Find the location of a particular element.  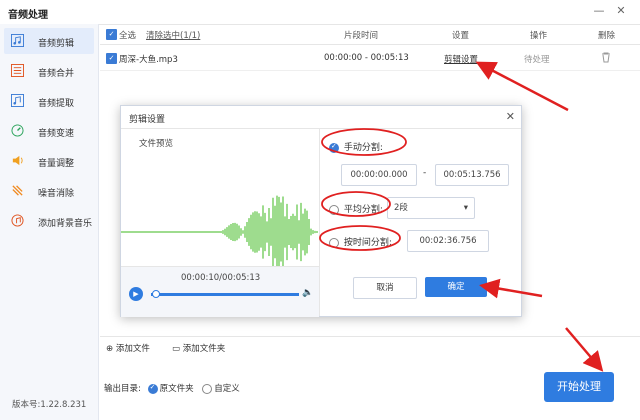

table-row: ✓ 周深-大鱼.mp3 00:00:00 - 00:05:13 剪辑设置 待处理 is located at coordinates (370, 58).